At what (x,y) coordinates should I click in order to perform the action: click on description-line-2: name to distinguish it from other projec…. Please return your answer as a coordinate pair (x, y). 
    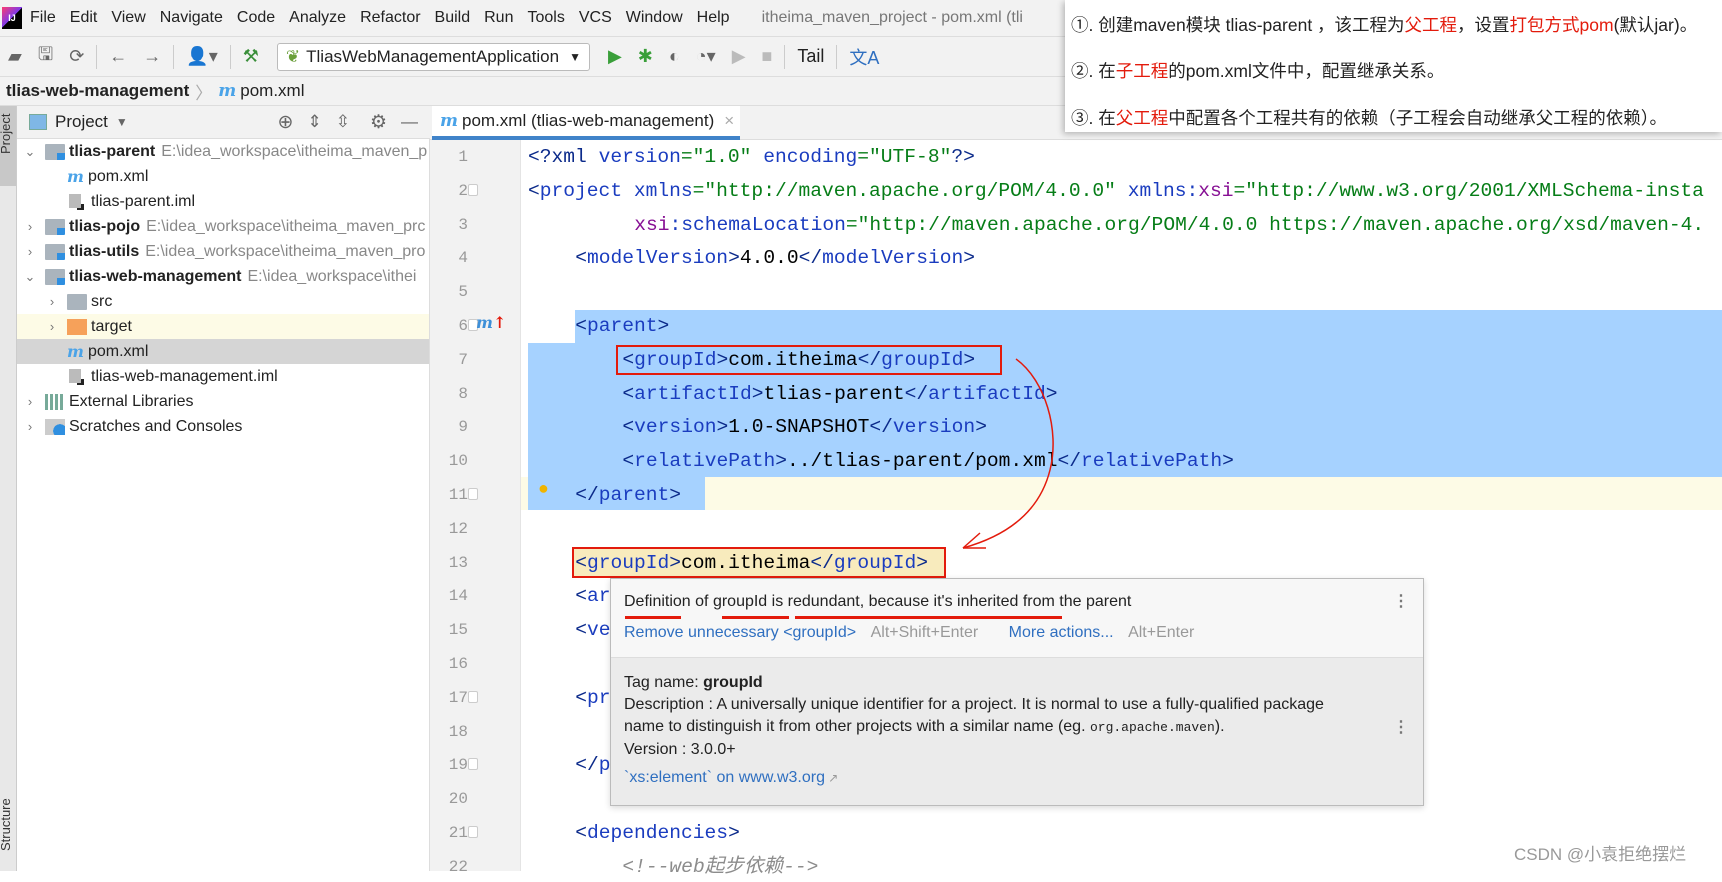
    Looking at the image, I should click on (857, 726).